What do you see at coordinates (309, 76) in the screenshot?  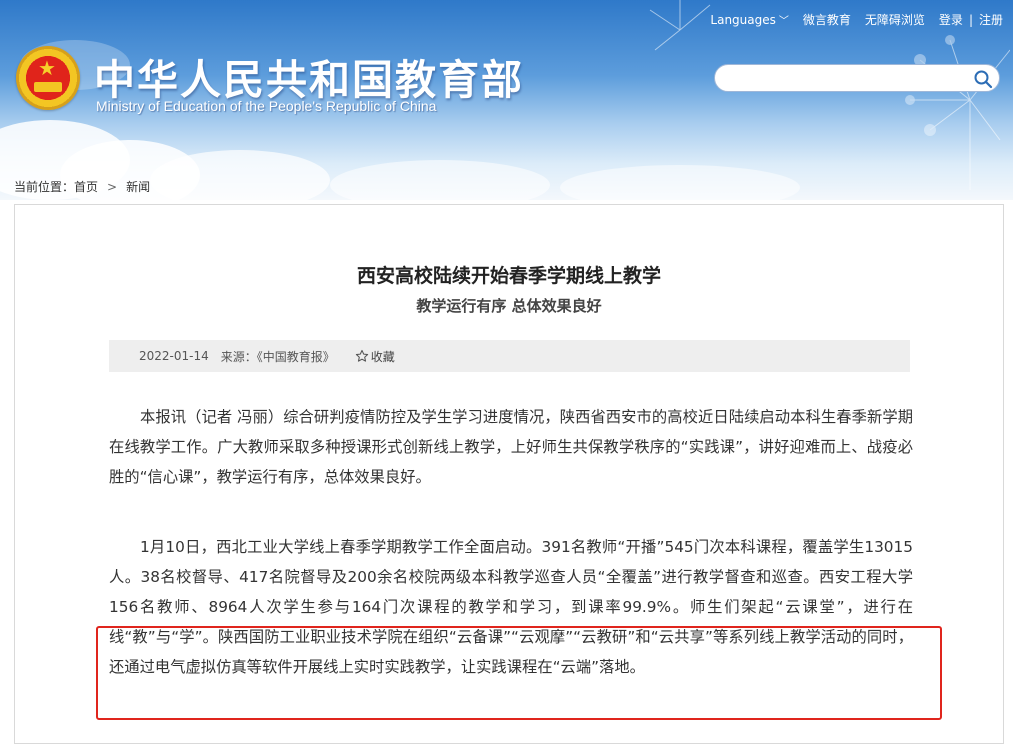 I see `site-title: 中华人民共和国教育部` at bounding box center [309, 76].